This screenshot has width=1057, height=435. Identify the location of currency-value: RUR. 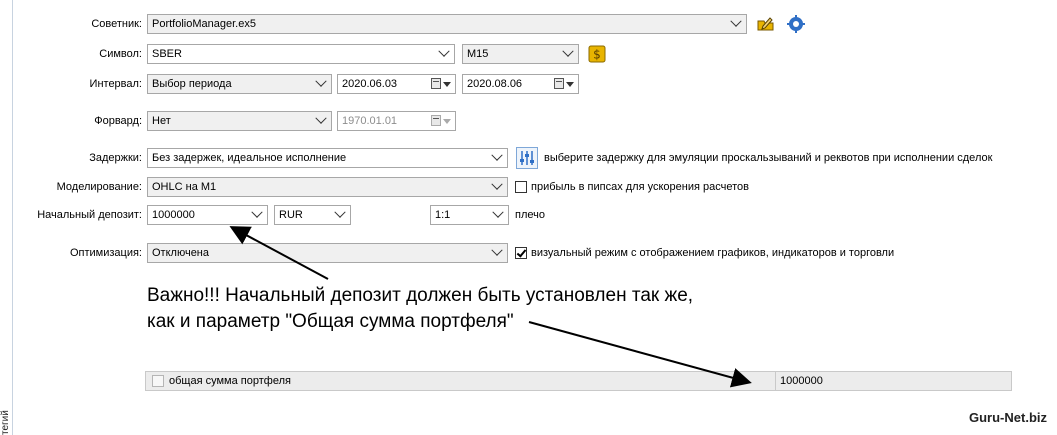
(291, 215).